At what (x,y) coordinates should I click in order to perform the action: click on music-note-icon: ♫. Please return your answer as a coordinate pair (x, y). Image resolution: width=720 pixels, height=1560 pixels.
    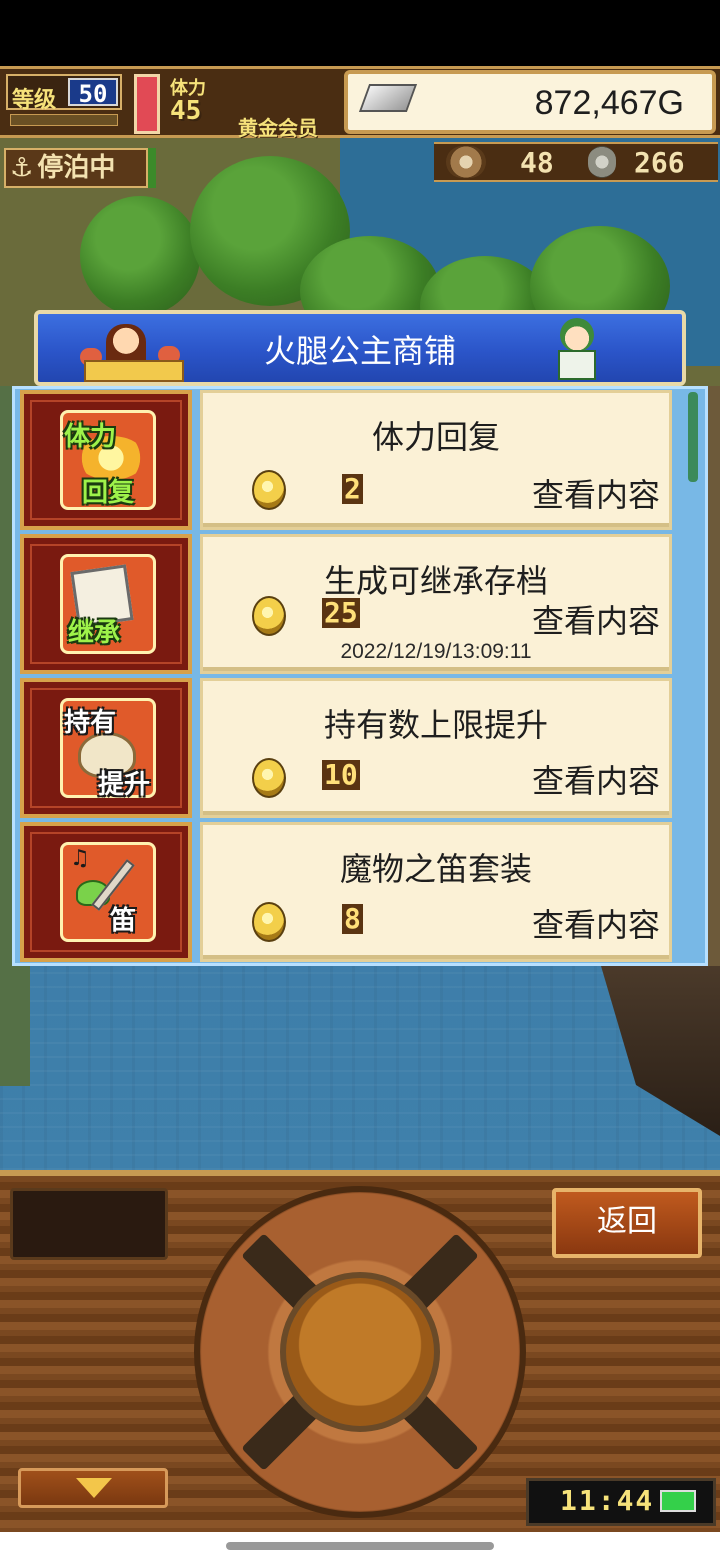
    Looking at the image, I should click on (80, 858).